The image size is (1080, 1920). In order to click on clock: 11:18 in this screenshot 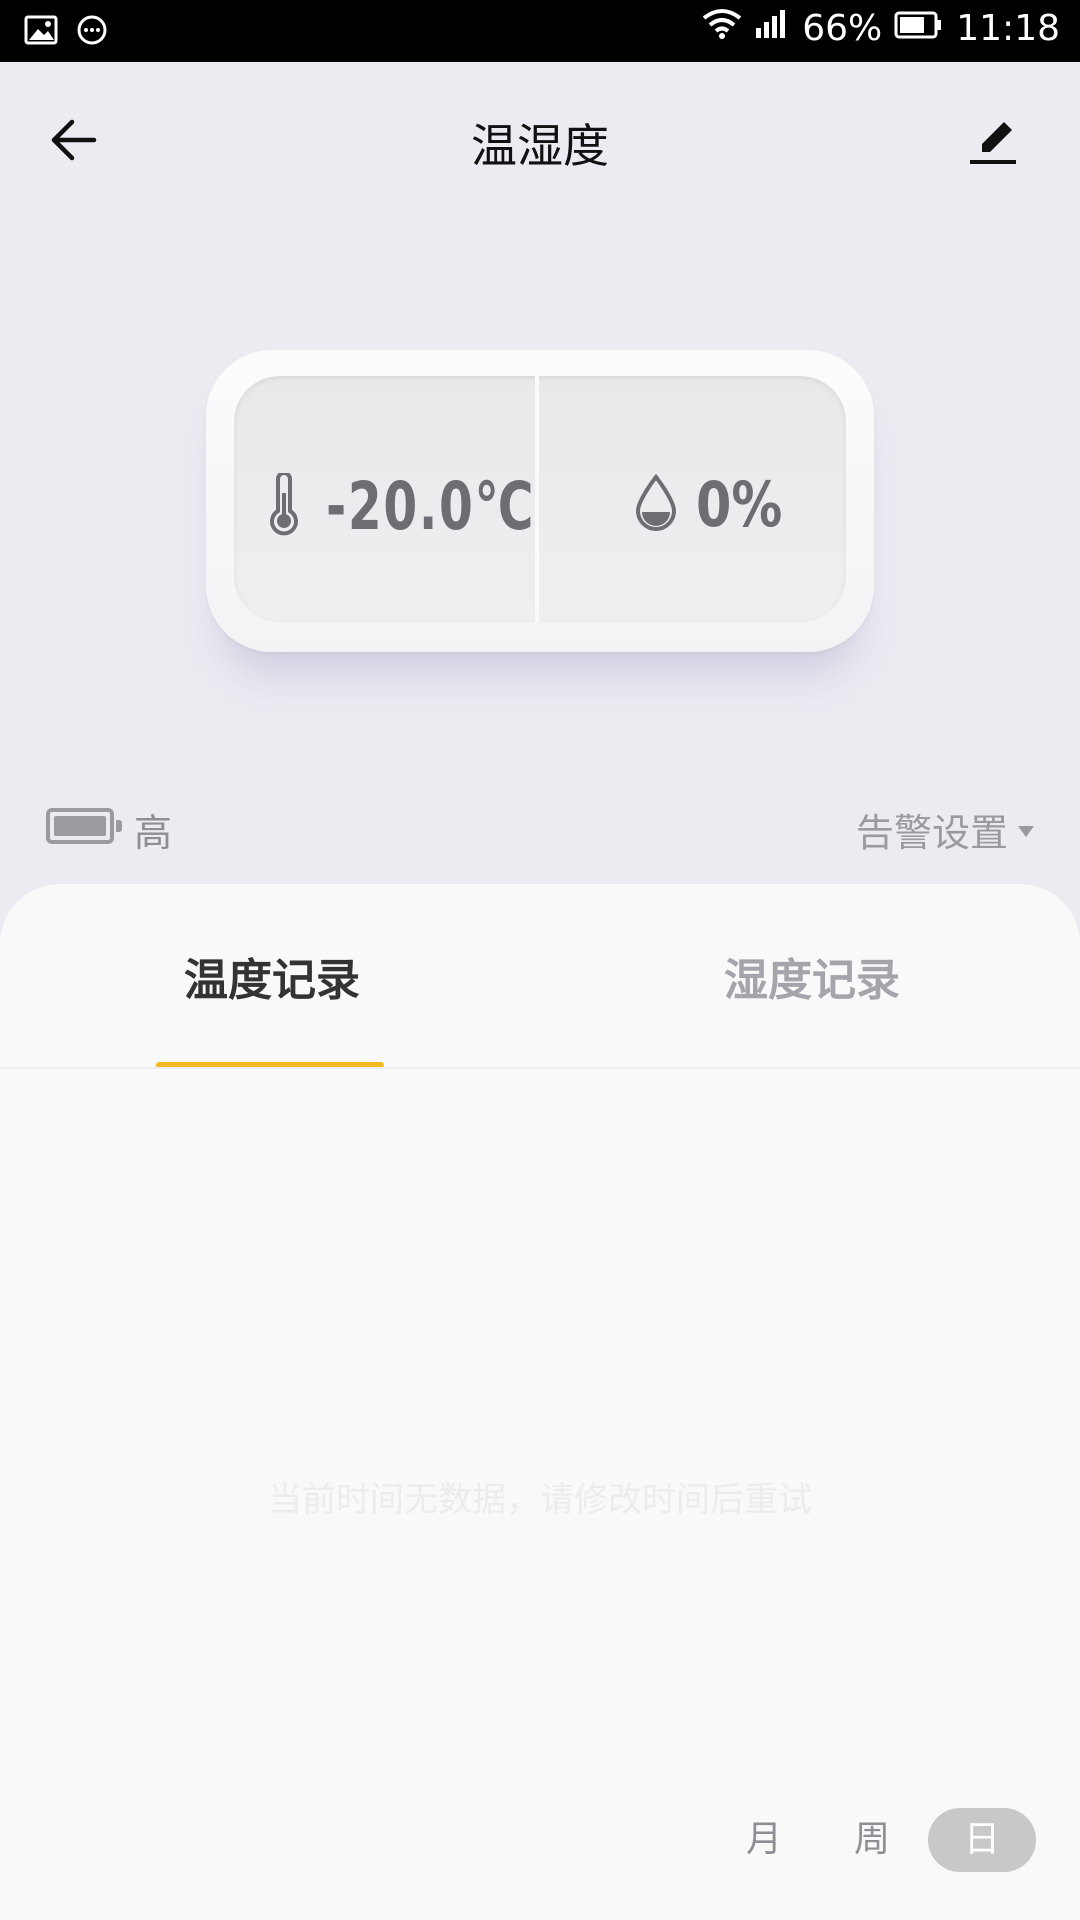, I will do `click(1008, 28)`.